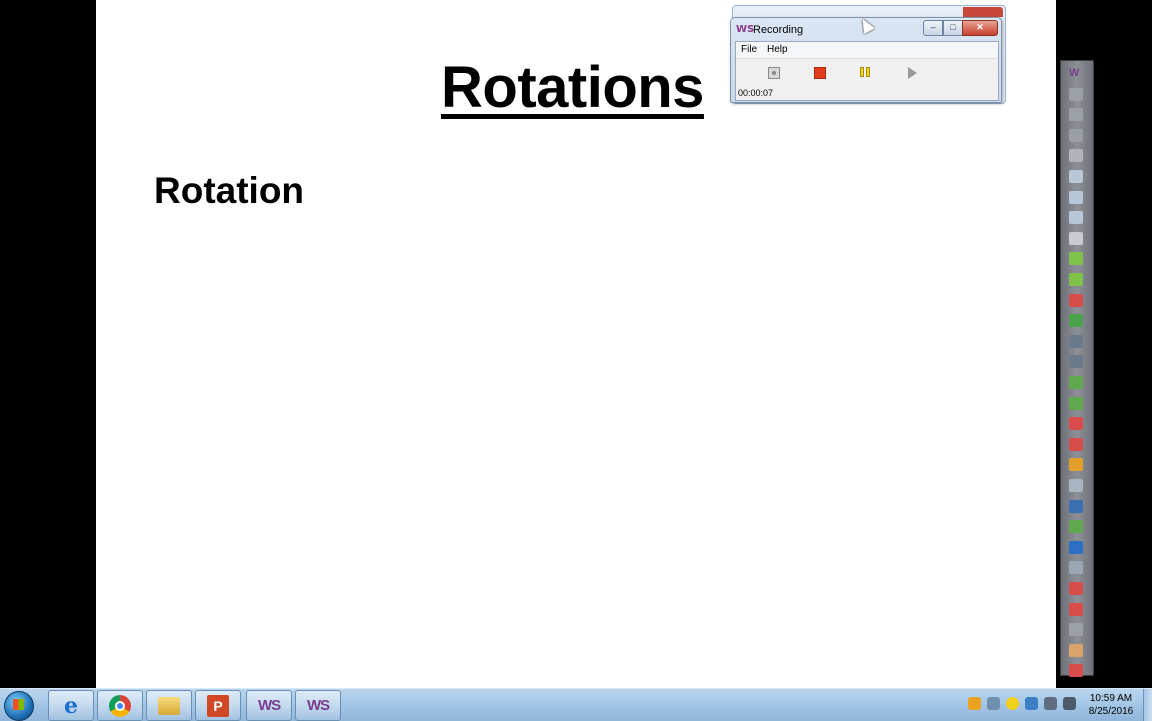 This screenshot has height=721, width=1152. I want to click on taskbar: e P WS WS 10:59 AM 8/25/2016, so click(576, 704).